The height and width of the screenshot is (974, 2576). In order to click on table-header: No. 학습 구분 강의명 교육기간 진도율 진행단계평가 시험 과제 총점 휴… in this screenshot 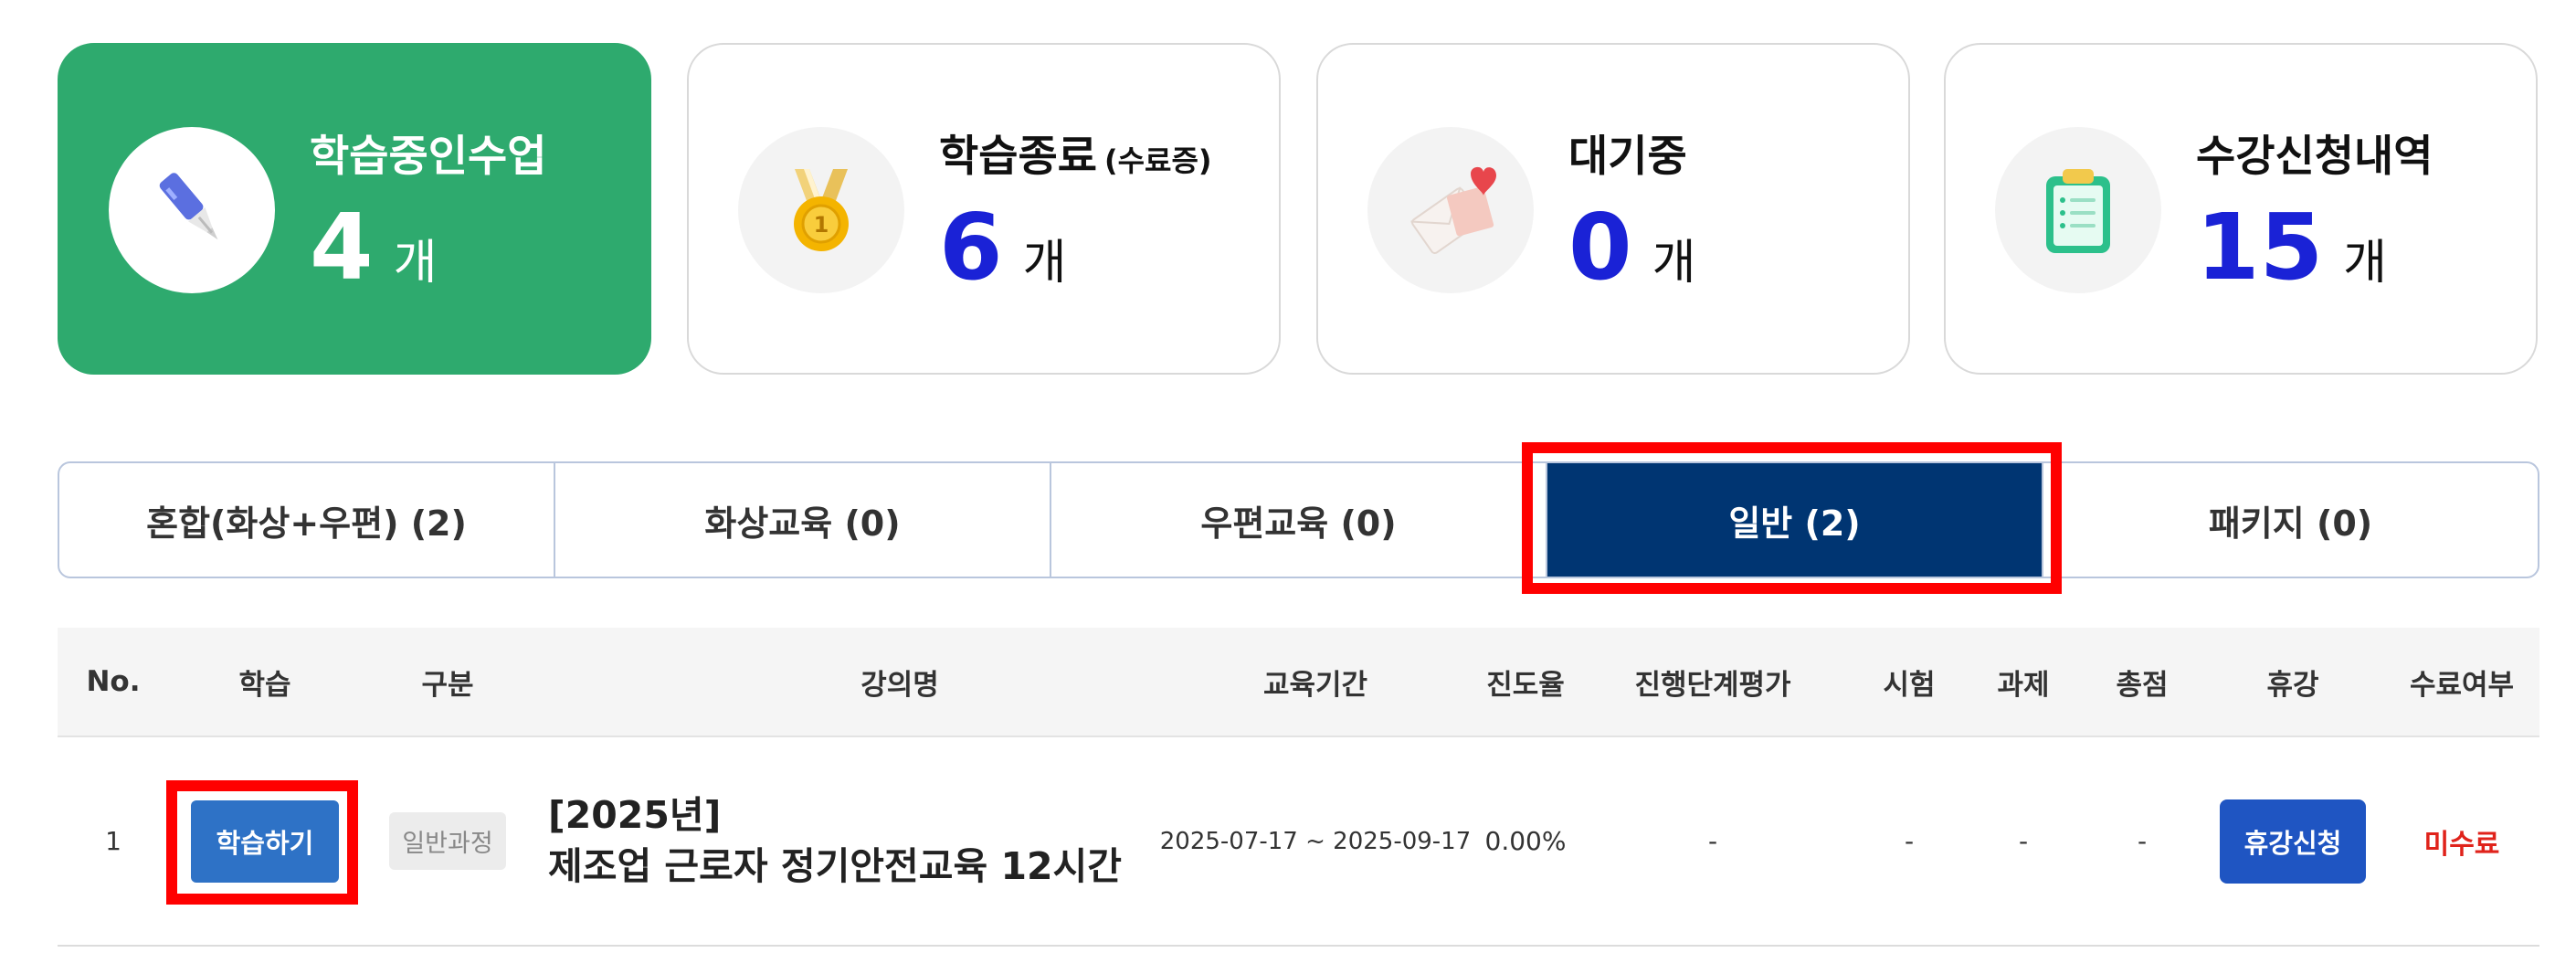, I will do `click(1298, 682)`.